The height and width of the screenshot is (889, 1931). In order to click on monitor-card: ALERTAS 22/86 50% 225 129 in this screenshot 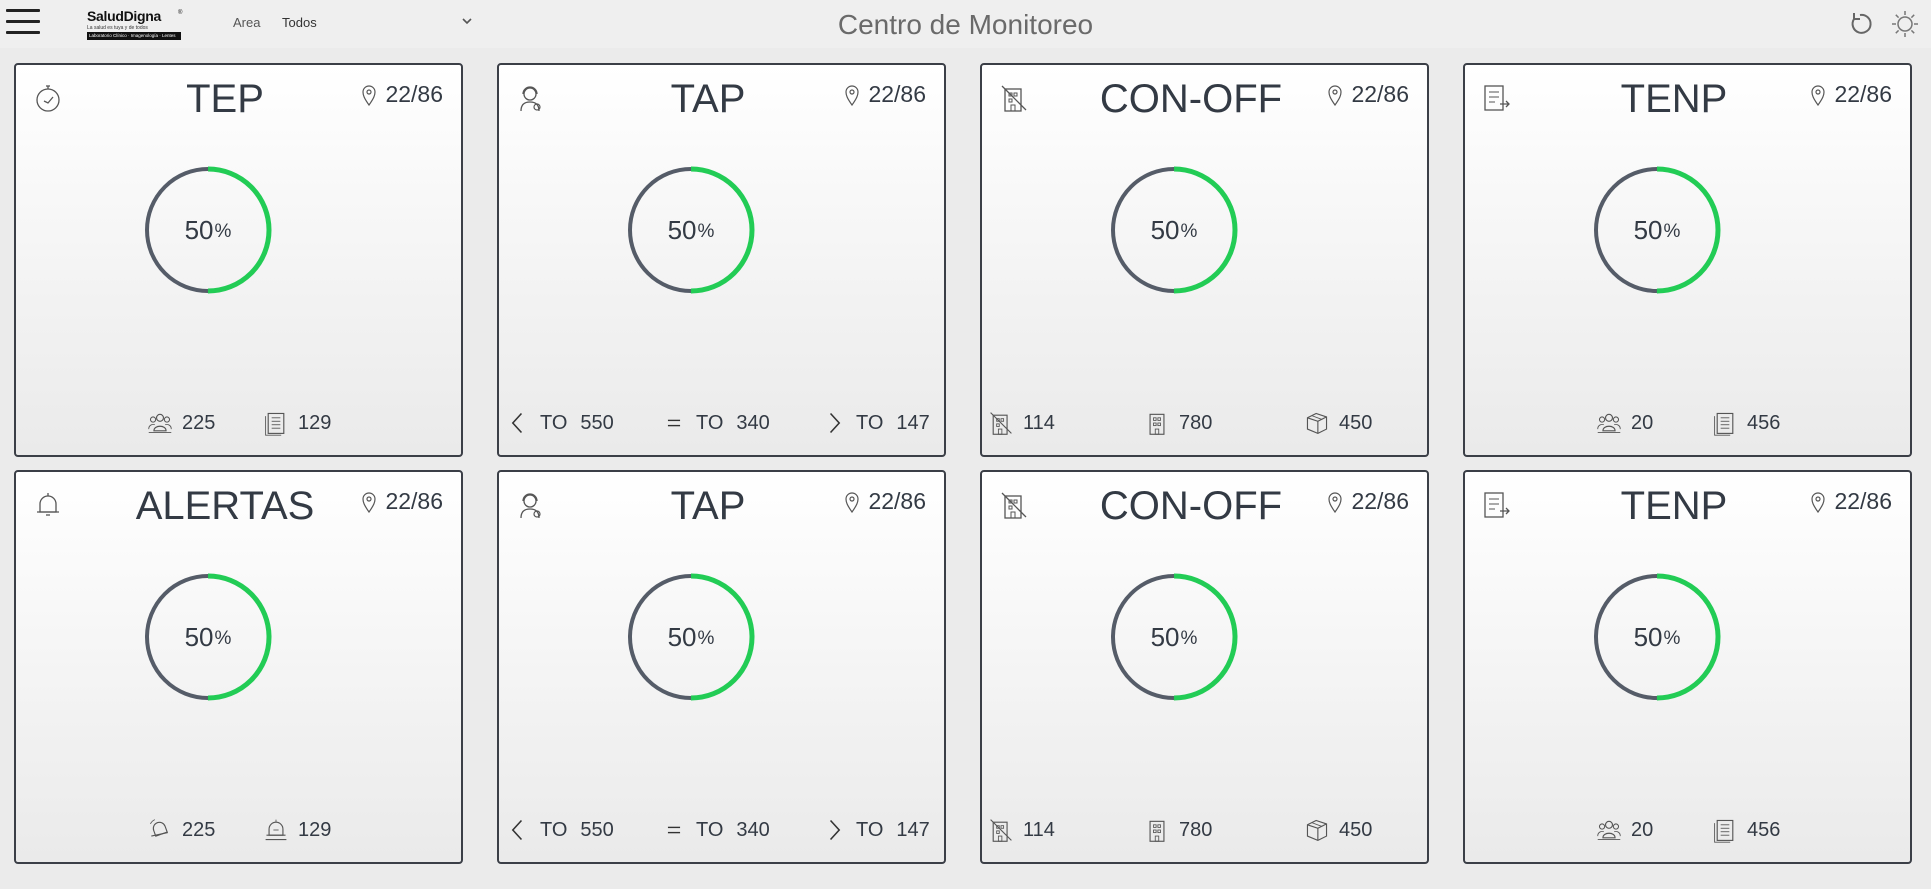, I will do `click(238, 667)`.